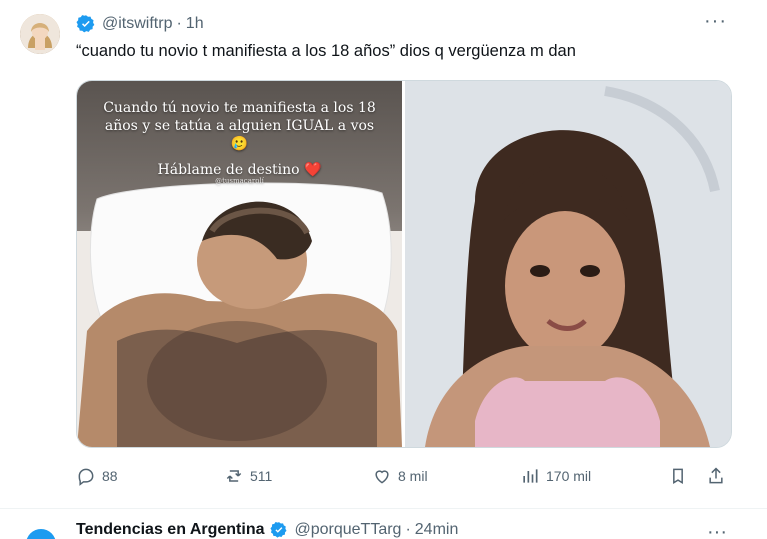  What do you see at coordinates (716, 475) in the screenshot?
I see `share-icon` at bounding box center [716, 475].